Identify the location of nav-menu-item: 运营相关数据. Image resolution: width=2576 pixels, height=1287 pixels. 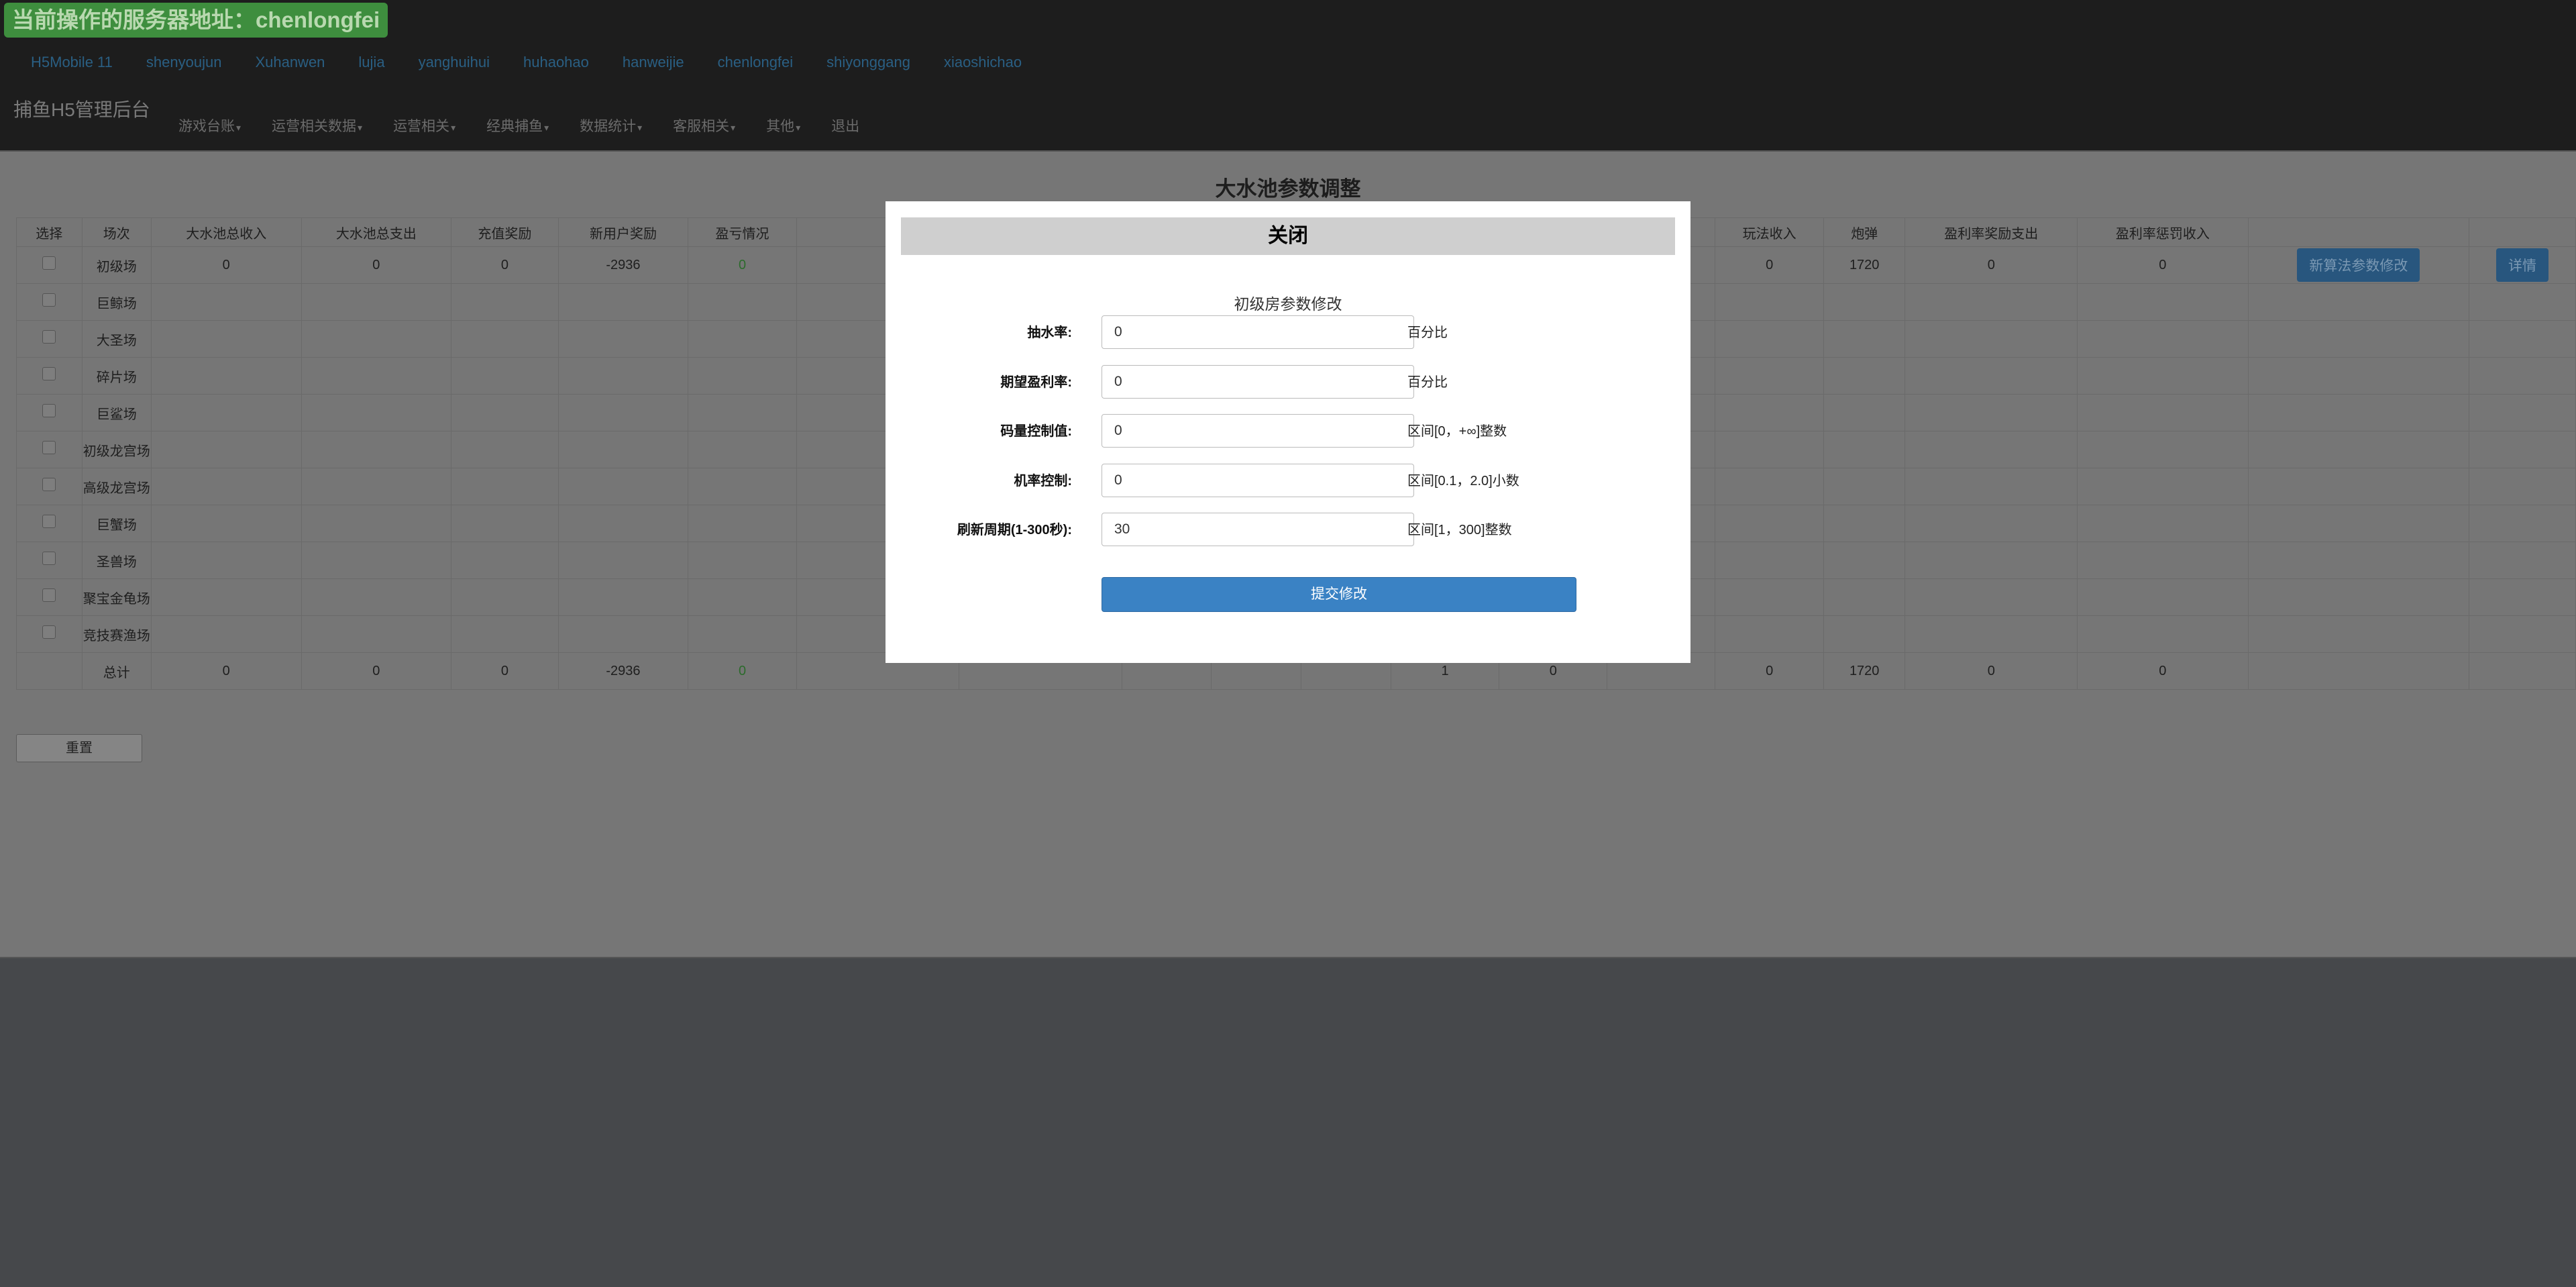
(317, 128).